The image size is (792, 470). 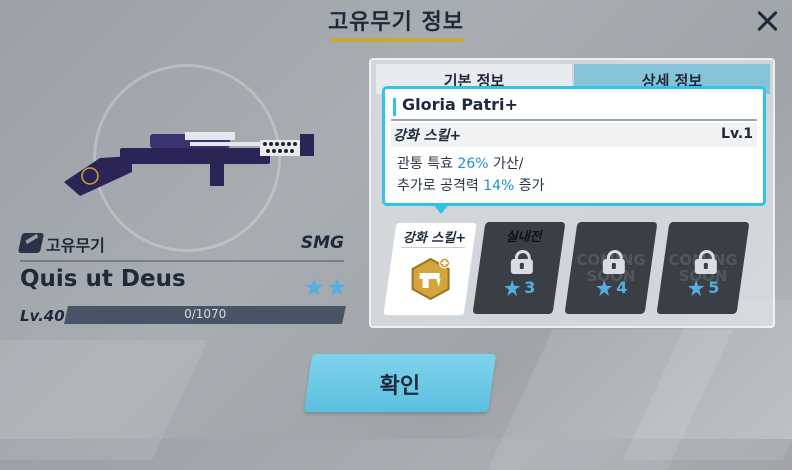 What do you see at coordinates (42, 316) in the screenshot?
I see `weapon-level: Lv.40` at bounding box center [42, 316].